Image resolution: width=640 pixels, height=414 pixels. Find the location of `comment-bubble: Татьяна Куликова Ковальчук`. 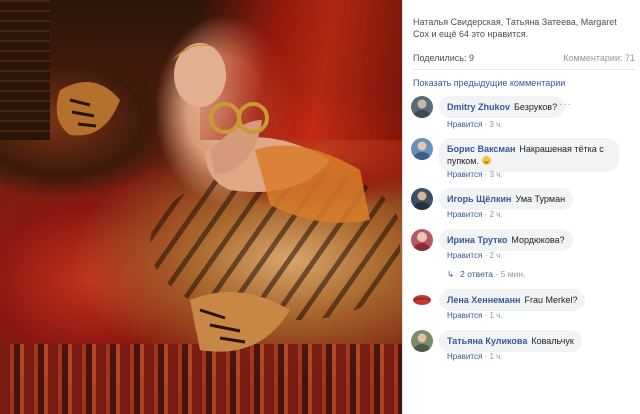

comment-bubble: Татьяна Куликова Ковальчук is located at coordinates (510, 341).